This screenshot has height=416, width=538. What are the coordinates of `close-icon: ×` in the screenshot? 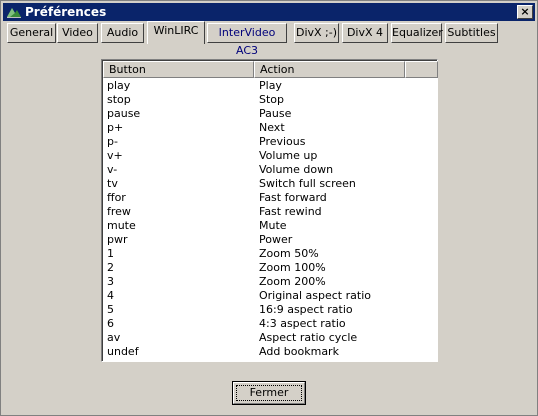 It's located at (525, 12).